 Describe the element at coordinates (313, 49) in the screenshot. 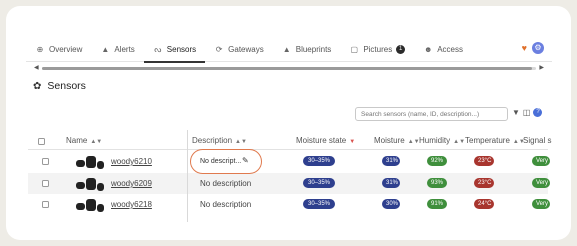

I see `tab-label: Blueprints` at that location.